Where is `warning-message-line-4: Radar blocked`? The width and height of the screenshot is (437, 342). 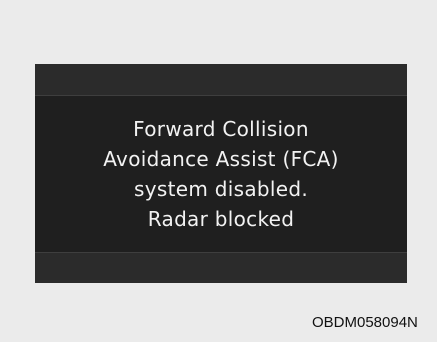 warning-message-line-4: Radar blocked is located at coordinates (221, 219).